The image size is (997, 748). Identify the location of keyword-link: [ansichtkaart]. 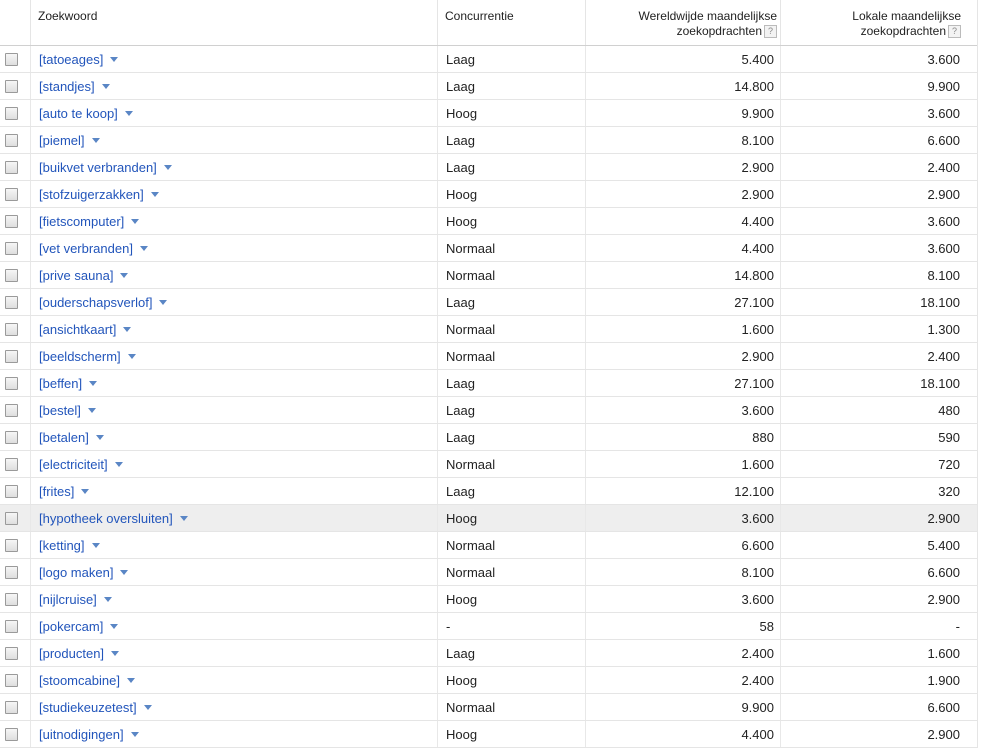
(77, 329).